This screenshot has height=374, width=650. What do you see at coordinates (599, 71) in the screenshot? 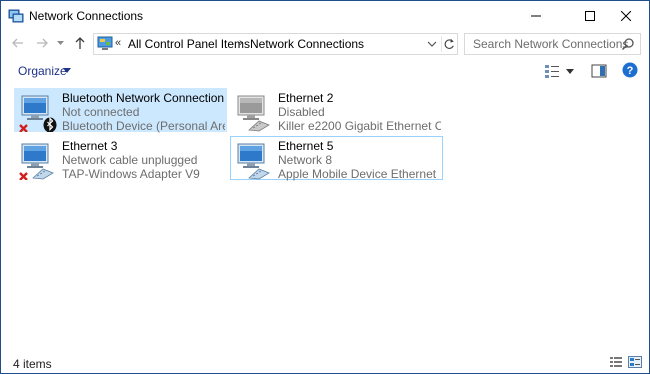
I see `preview-pane-icon` at bounding box center [599, 71].